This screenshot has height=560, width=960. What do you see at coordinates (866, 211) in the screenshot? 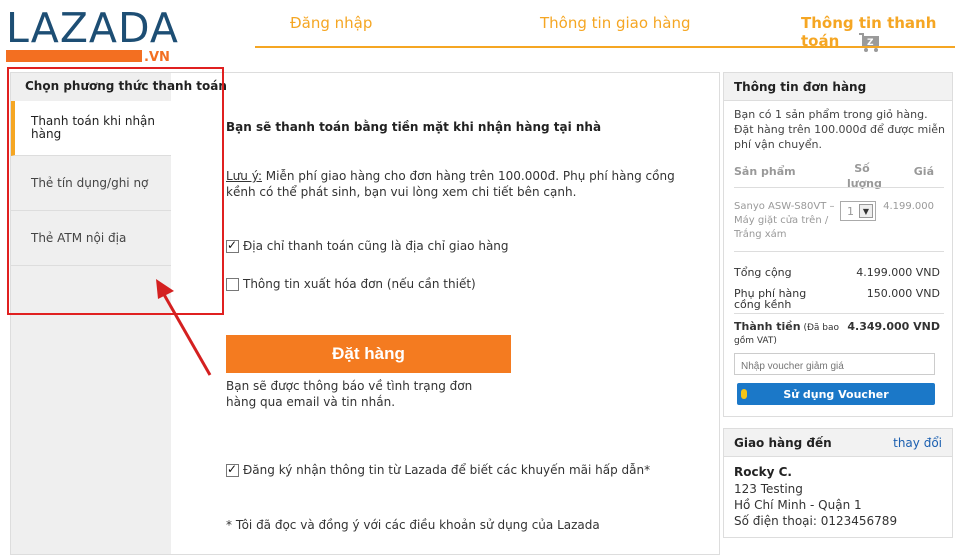
I see `chevron-down-icon: ▼` at bounding box center [866, 211].